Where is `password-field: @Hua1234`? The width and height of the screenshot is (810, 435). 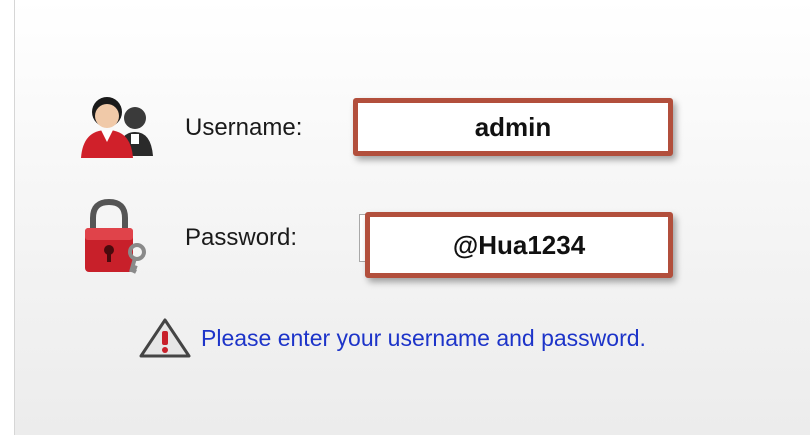 password-field: @Hua1234 is located at coordinates (519, 245).